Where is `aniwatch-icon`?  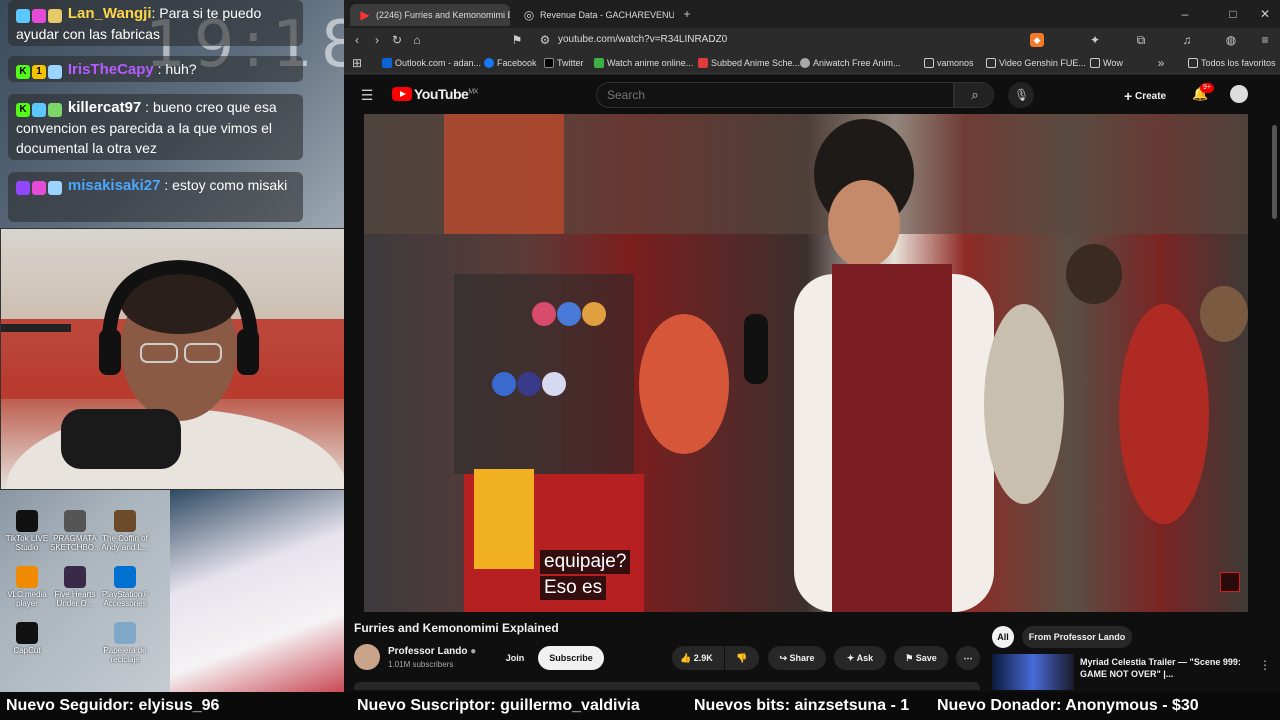
aniwatch-icon is located at coordinates (805, 63).